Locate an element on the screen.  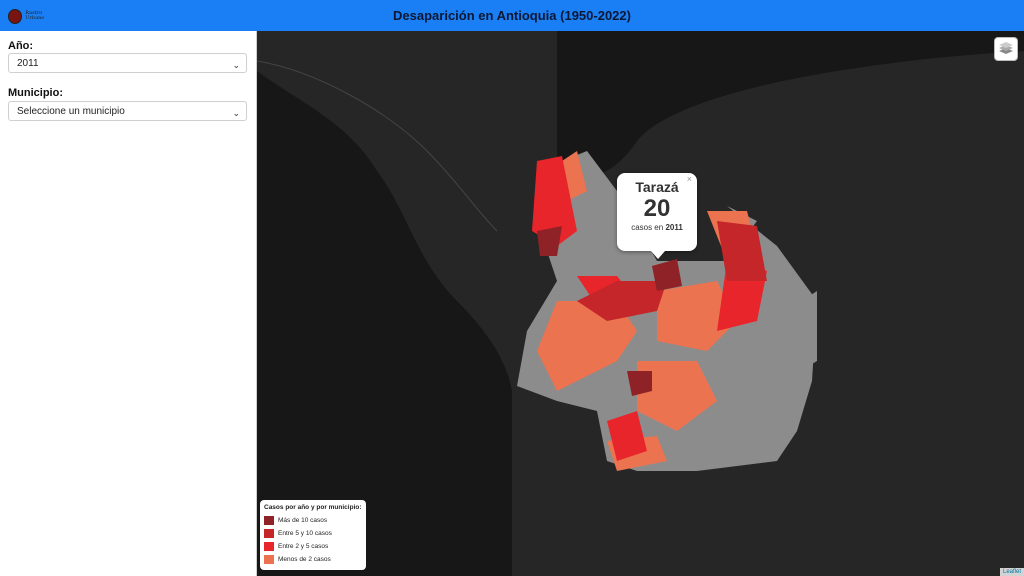
popup-close-icon: × is located at coordinates (689, 179).